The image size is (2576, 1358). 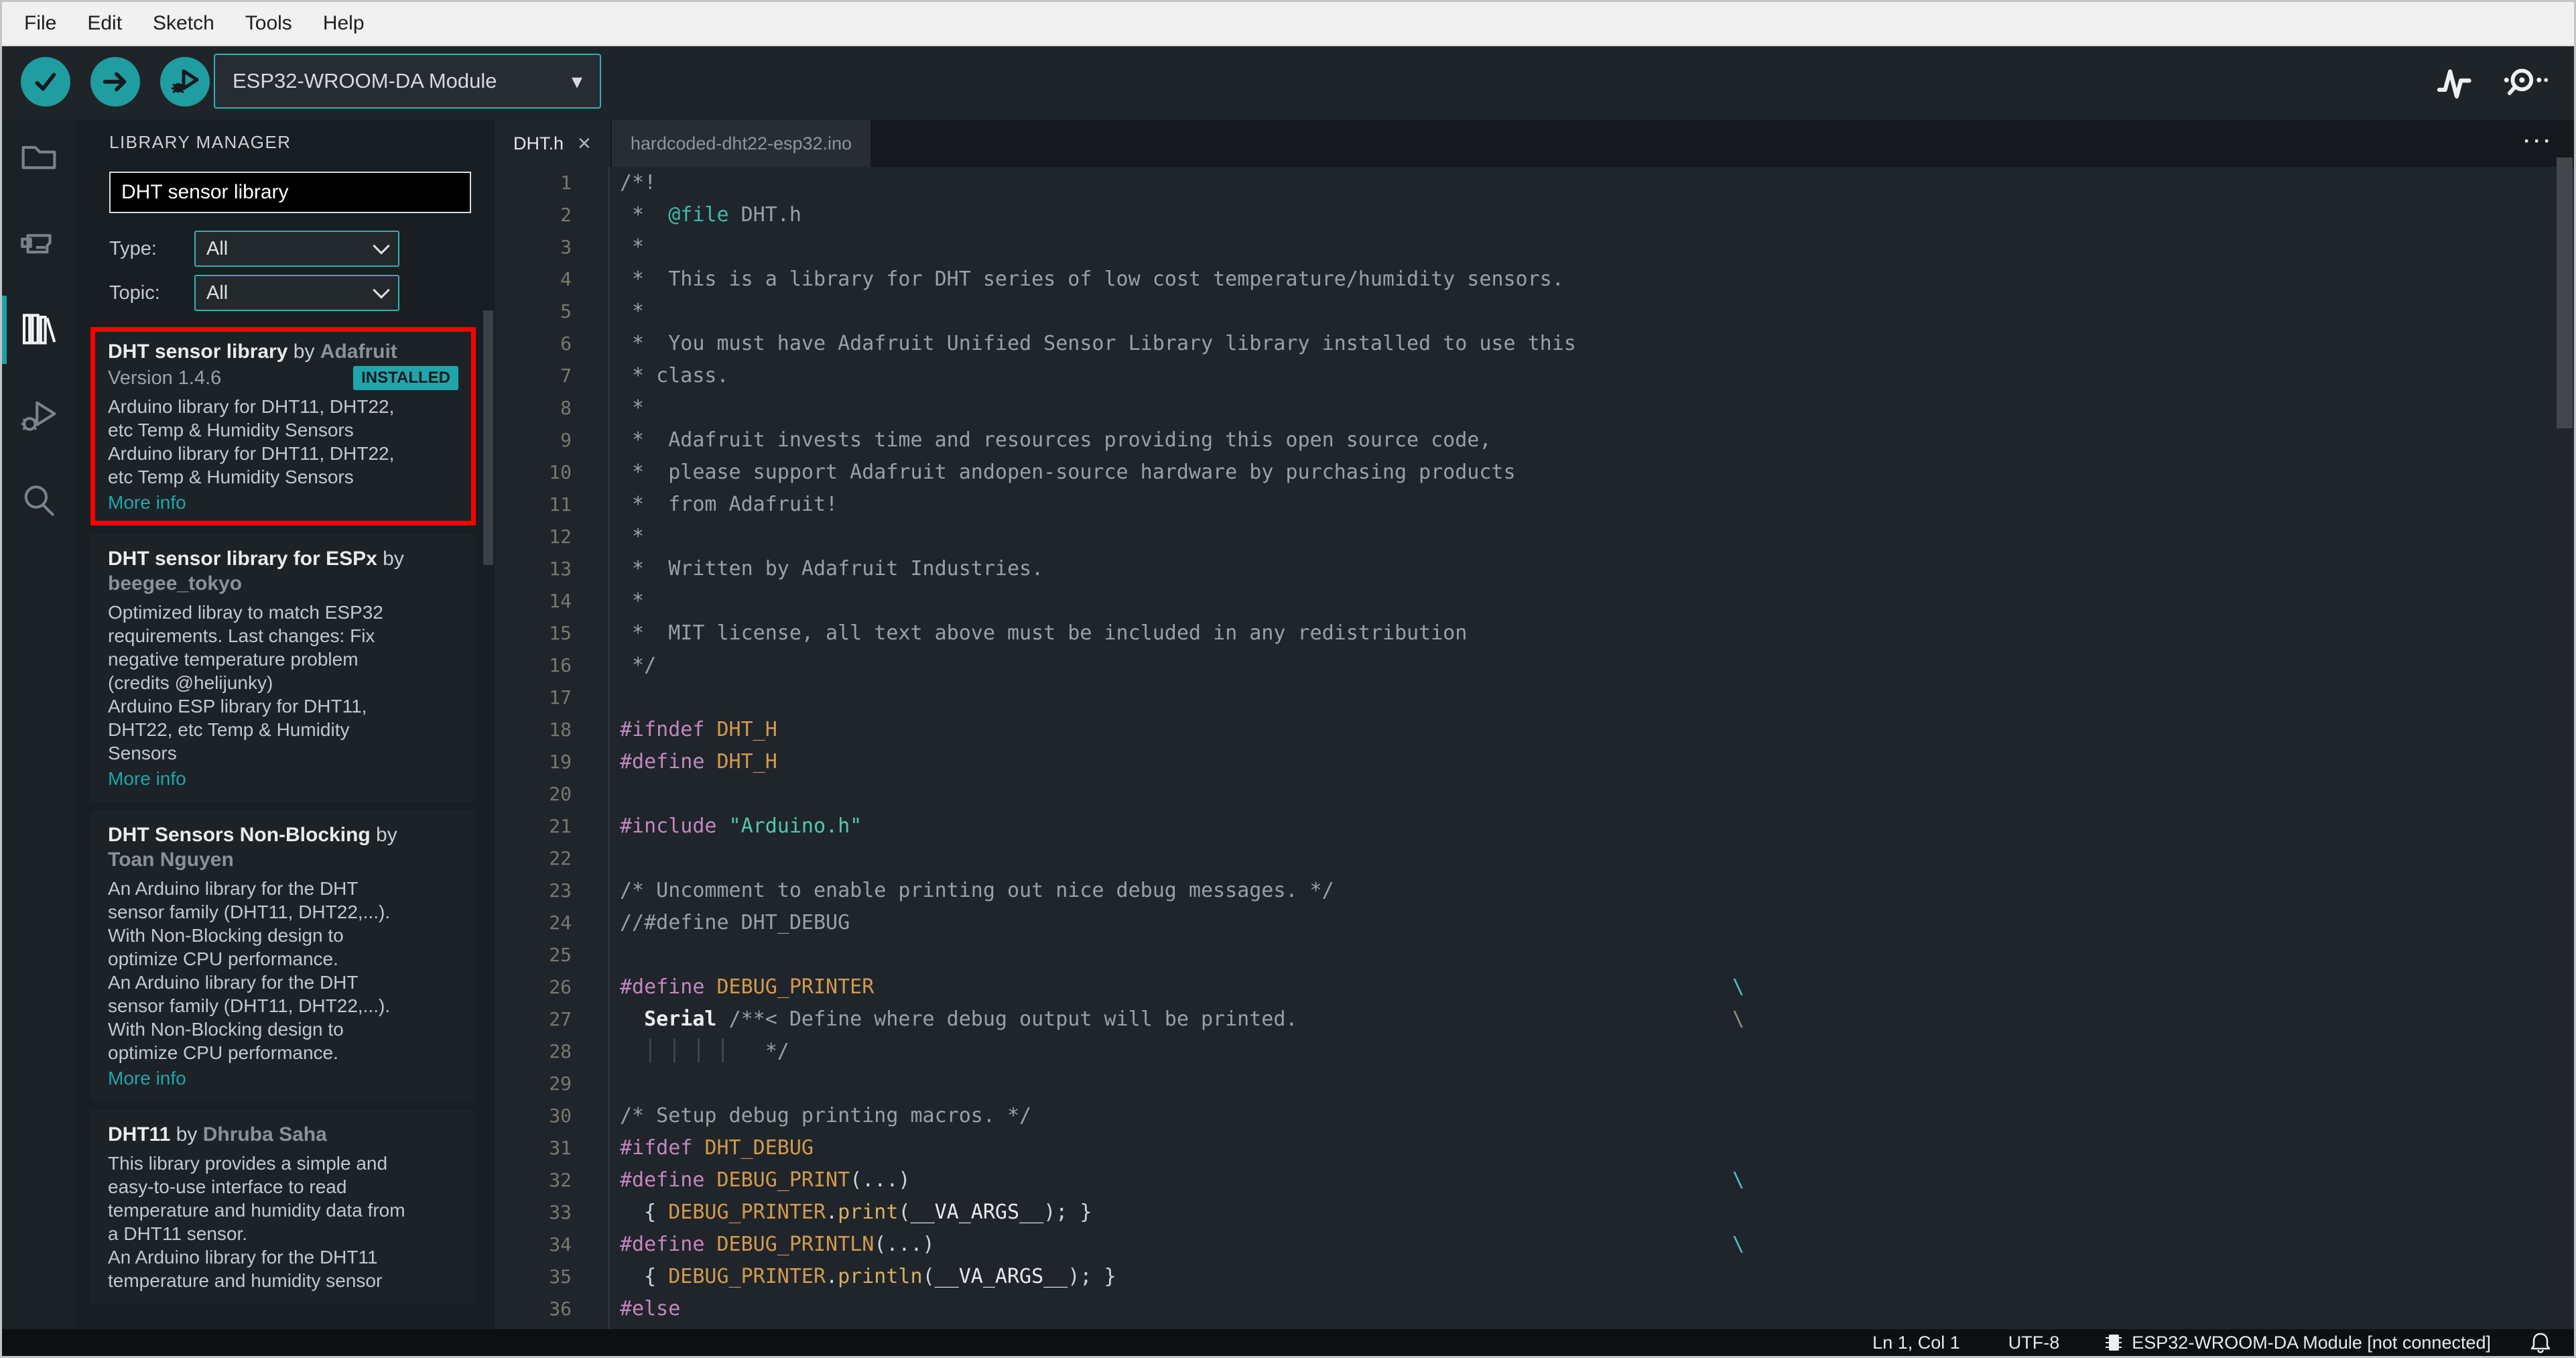 What do you see at coordinates (560, 472) in the screenshot?
I see `line-number: 10` at bounding box center [560, 472].